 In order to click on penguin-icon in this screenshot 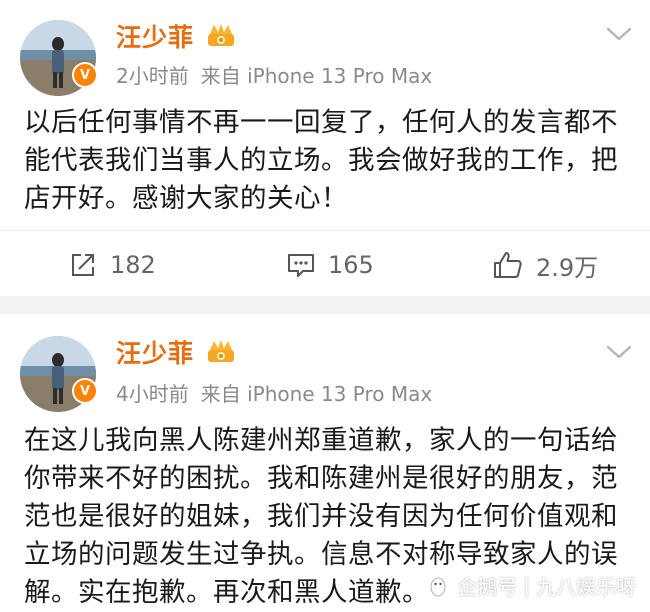, I will do `click(438, 586)`.